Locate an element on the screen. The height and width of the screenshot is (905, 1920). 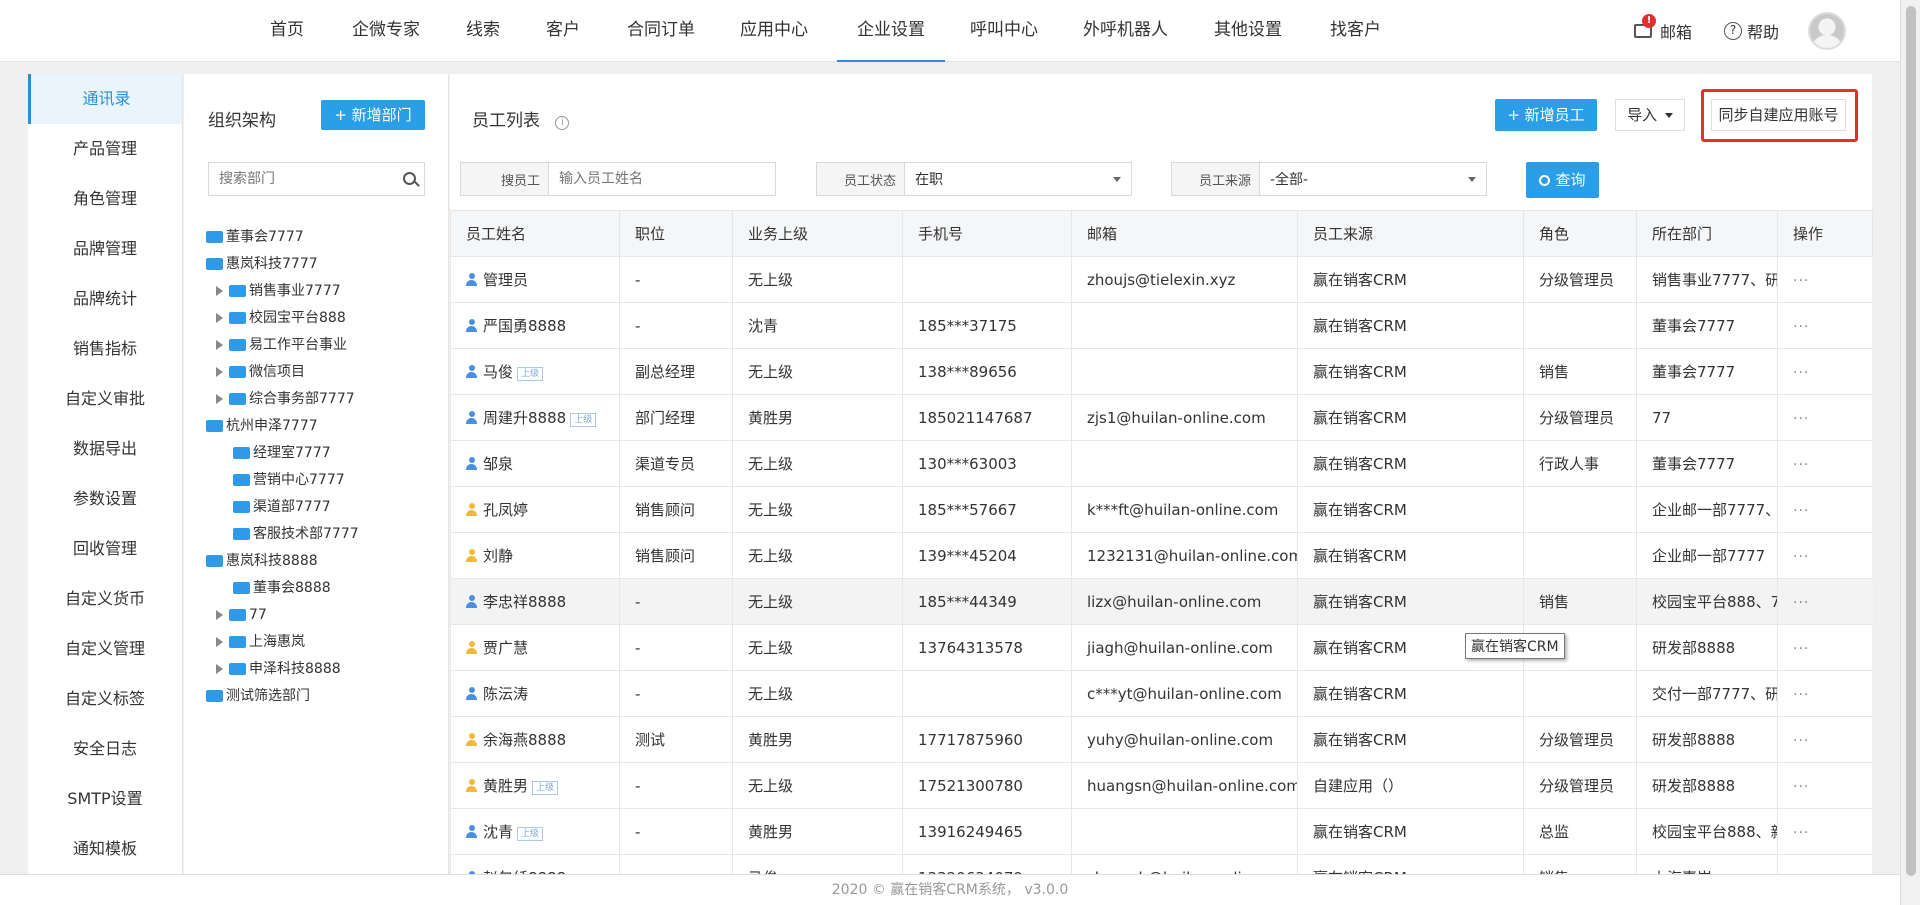
tree-node: 惠岚科技7777 is located at coordinates (326, 264).